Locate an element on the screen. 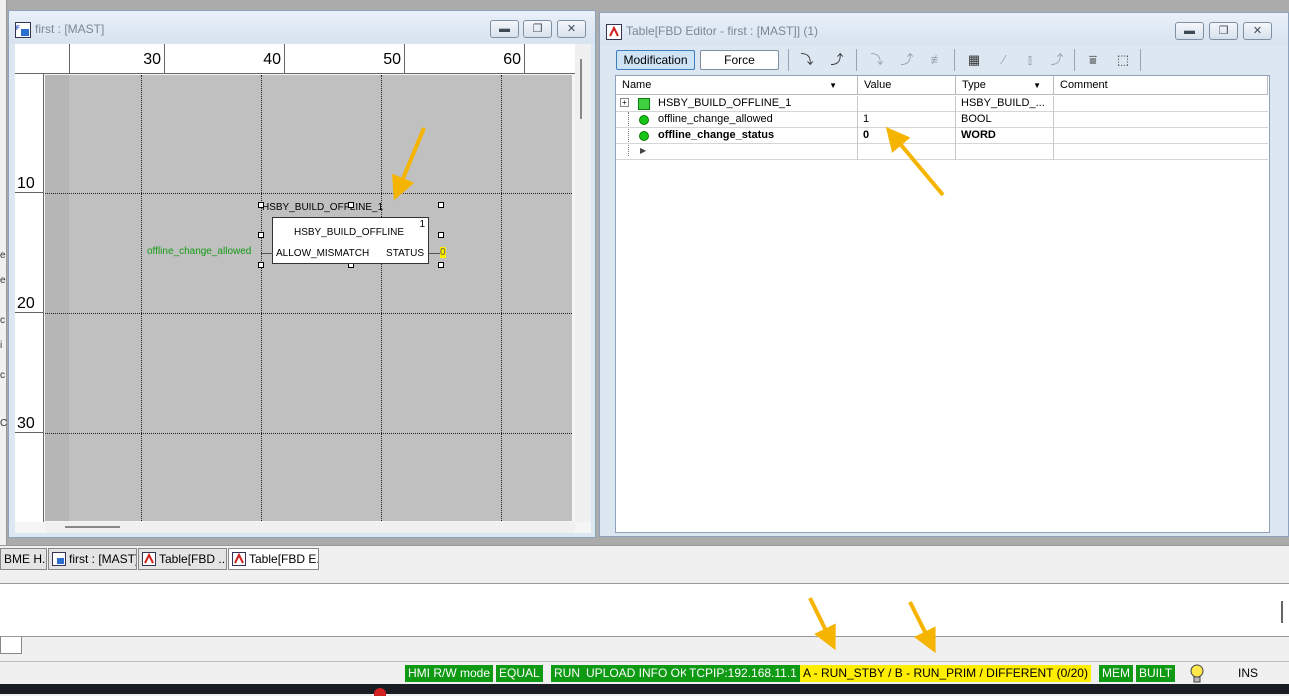  column-header-comment: Comment is located at coordinates (1161, 85).